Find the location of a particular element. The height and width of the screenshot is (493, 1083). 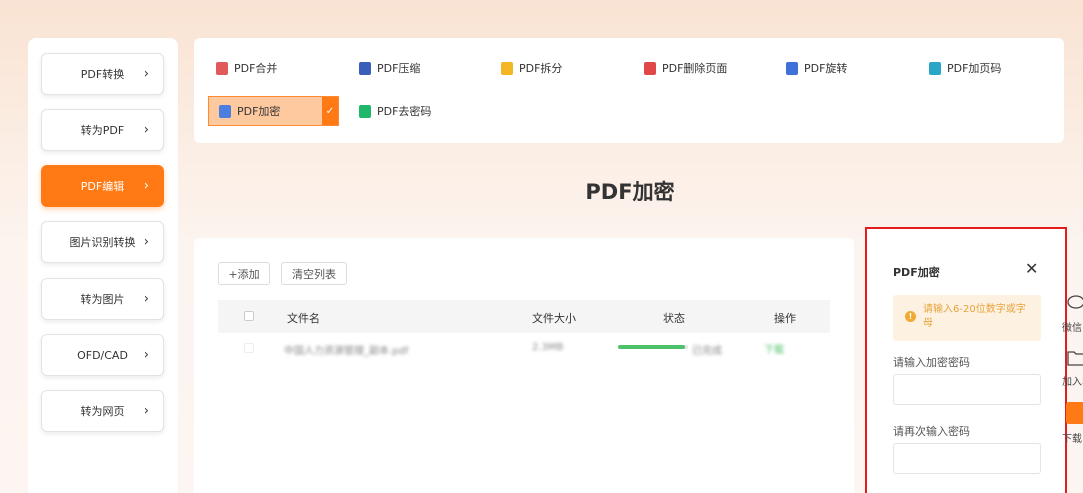

wechat-icon is located at coordinates (1074, 303).